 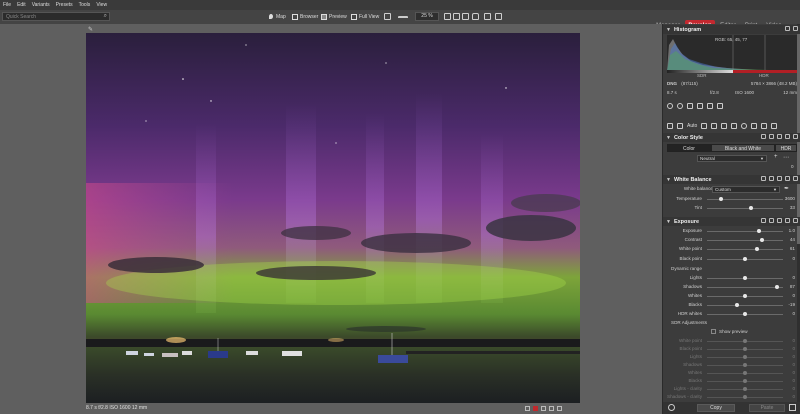 I want to click on slider-row: Shadows 0, so click(x=732, y=365).